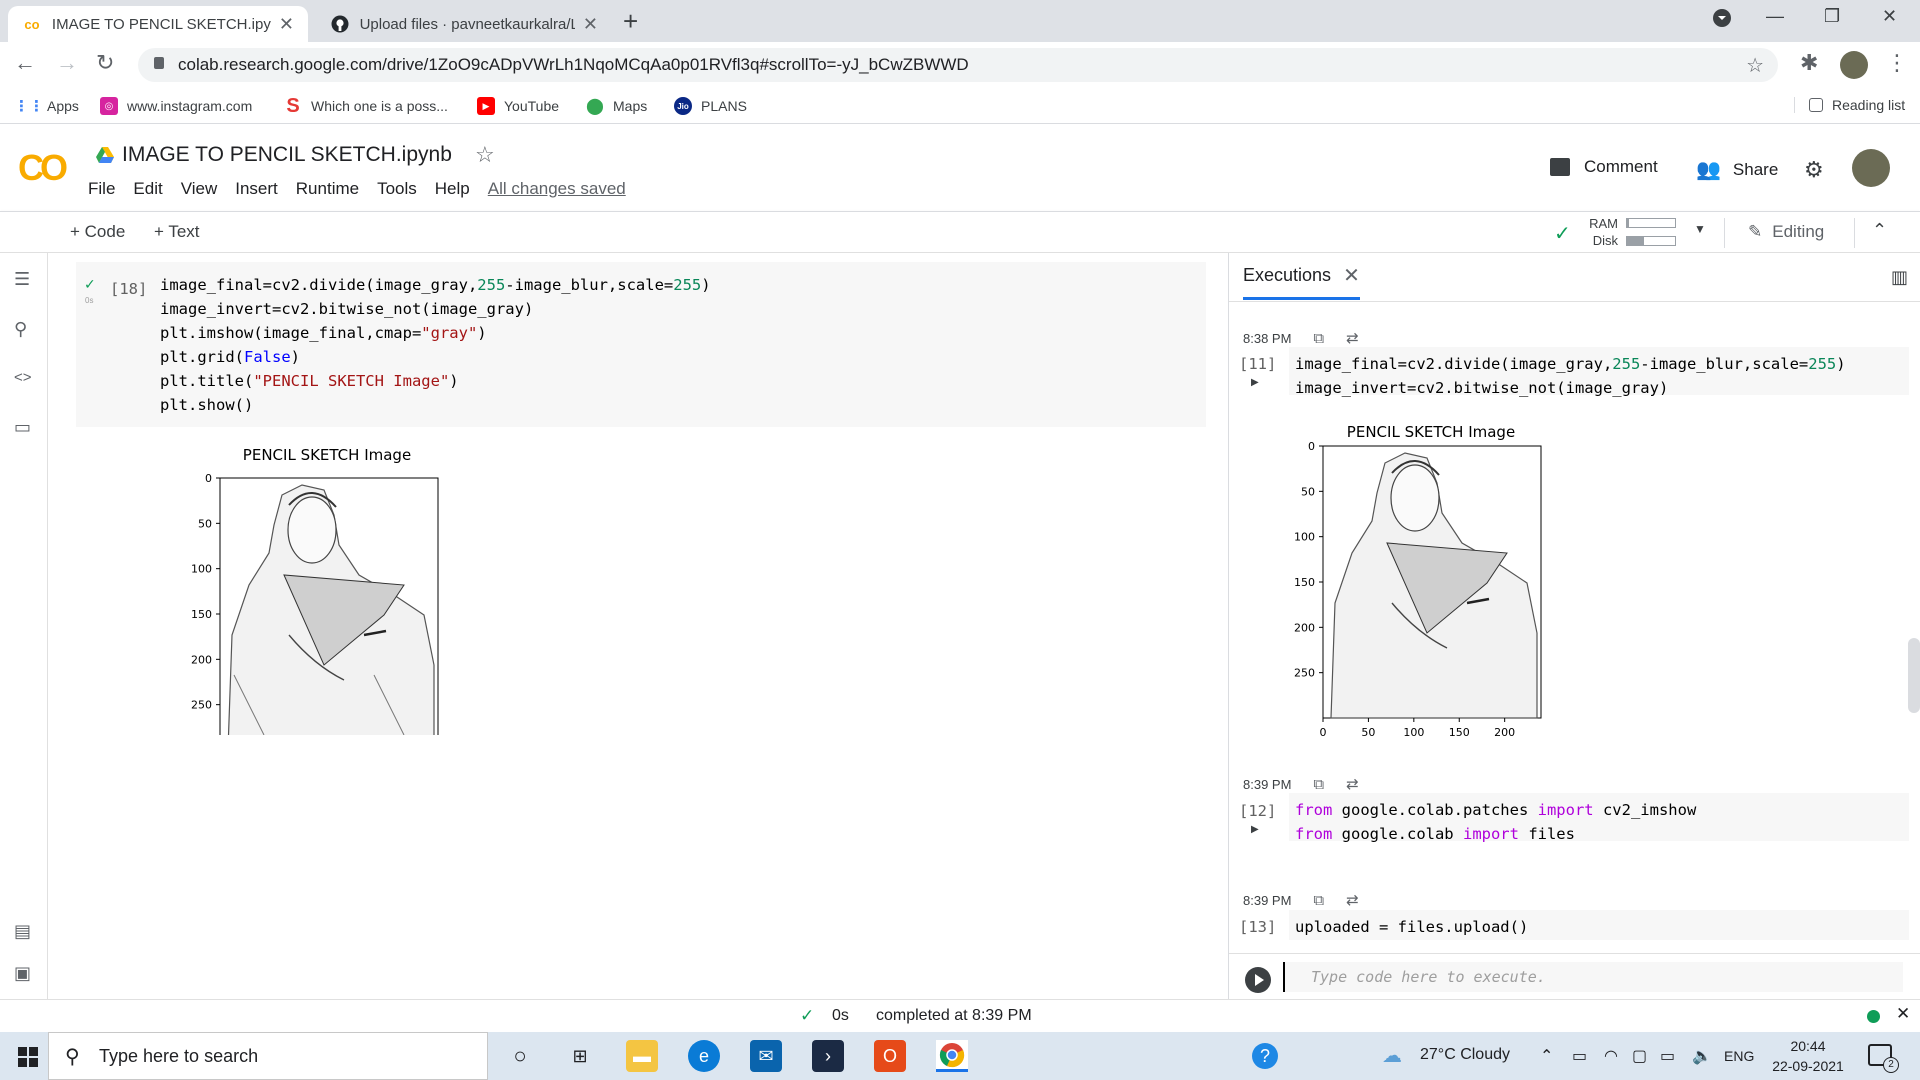 This screenshot has height=1080, width=1920. What do you see at coordinates (22, 279) in the screenshot?
I see `table-of-contents-icon: ☰` at bounding box center [22, 279].